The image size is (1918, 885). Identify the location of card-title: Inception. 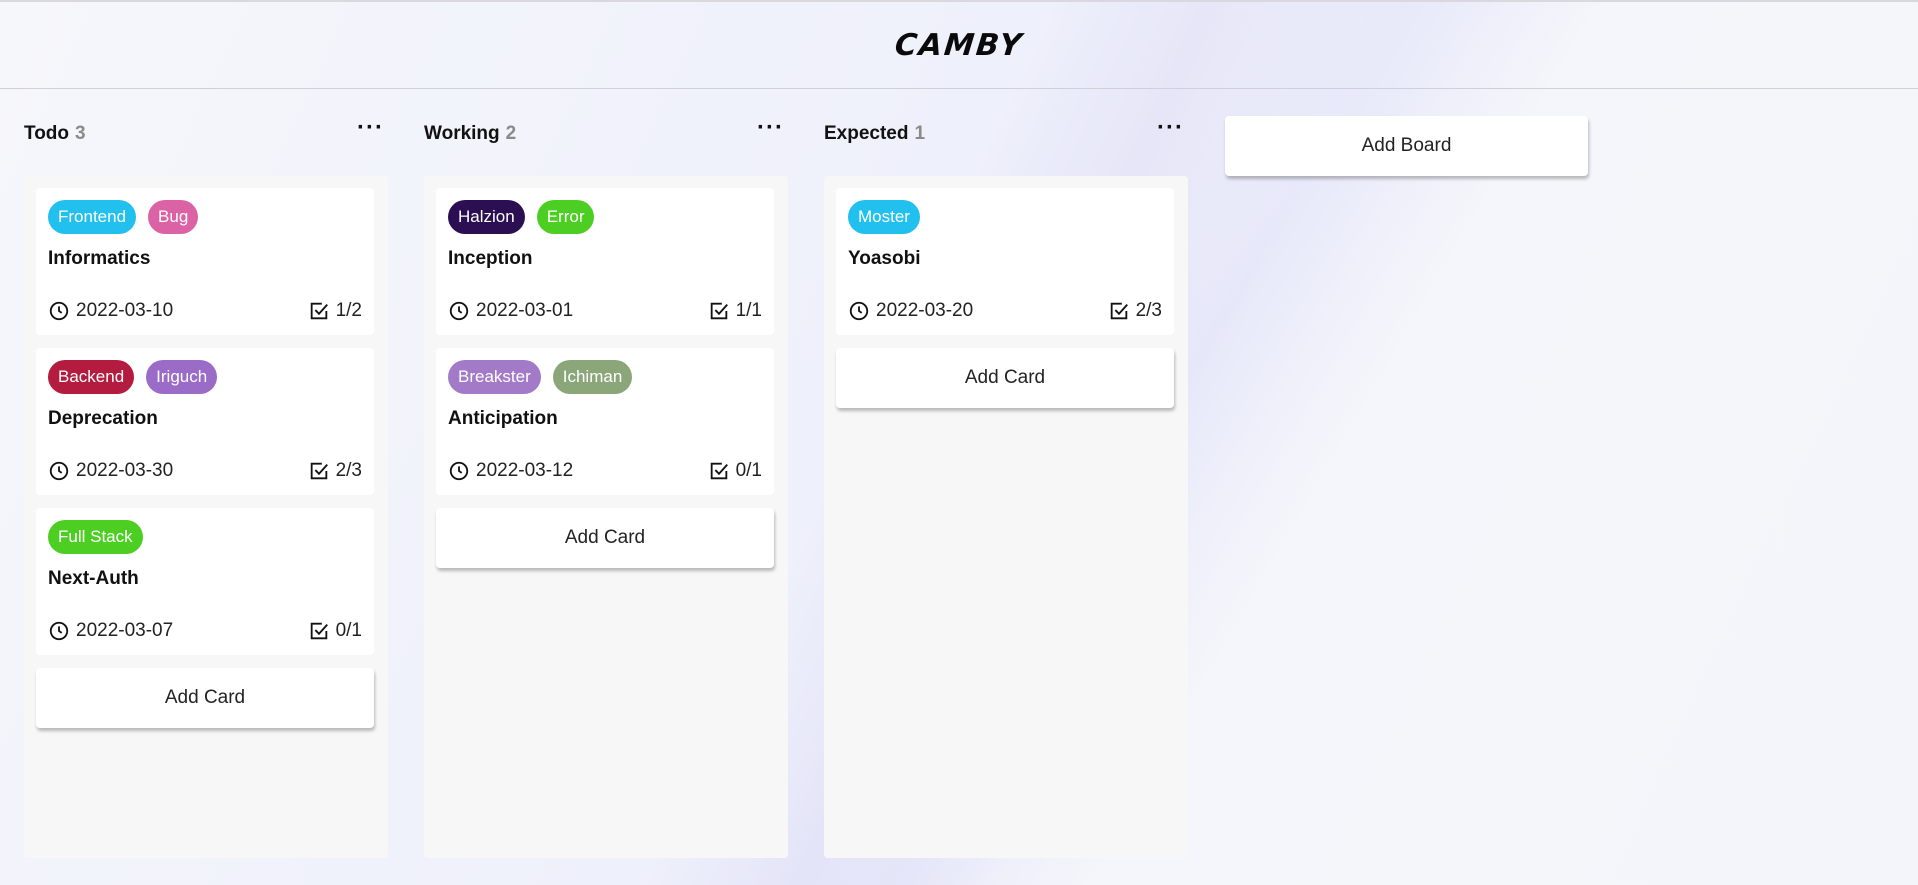
(490, 258).